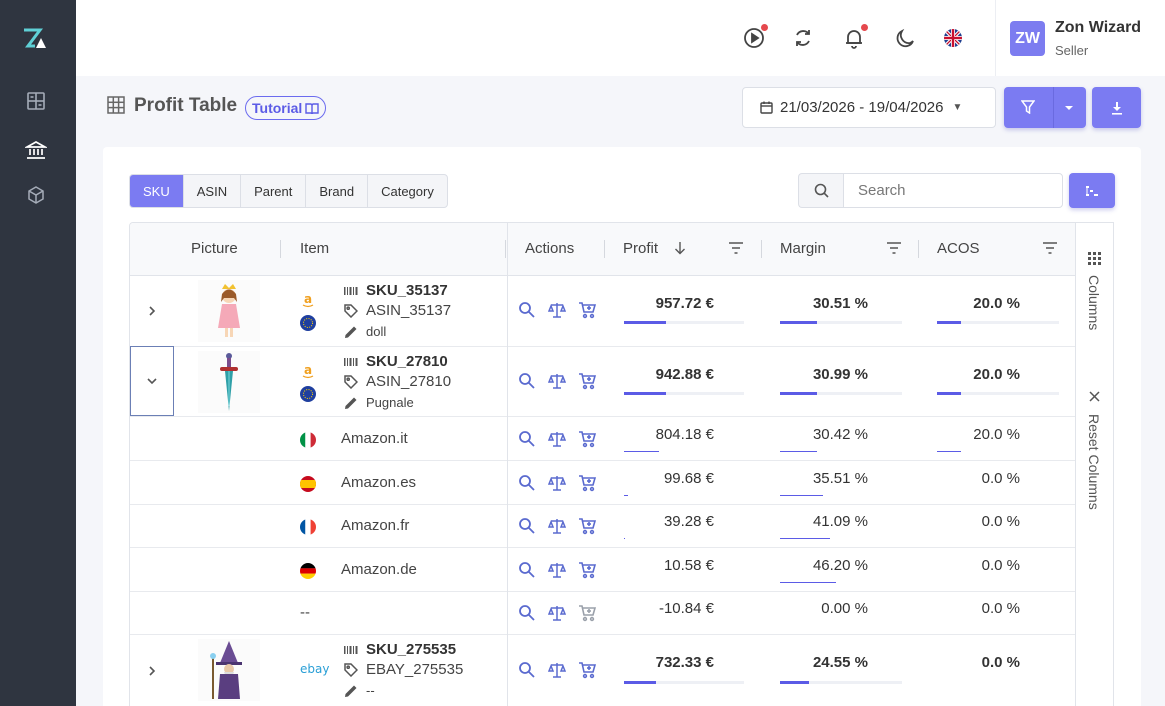 This screenshot has width=1165, height=706. I want to click on column-actions: Actions, so click(549, 248).